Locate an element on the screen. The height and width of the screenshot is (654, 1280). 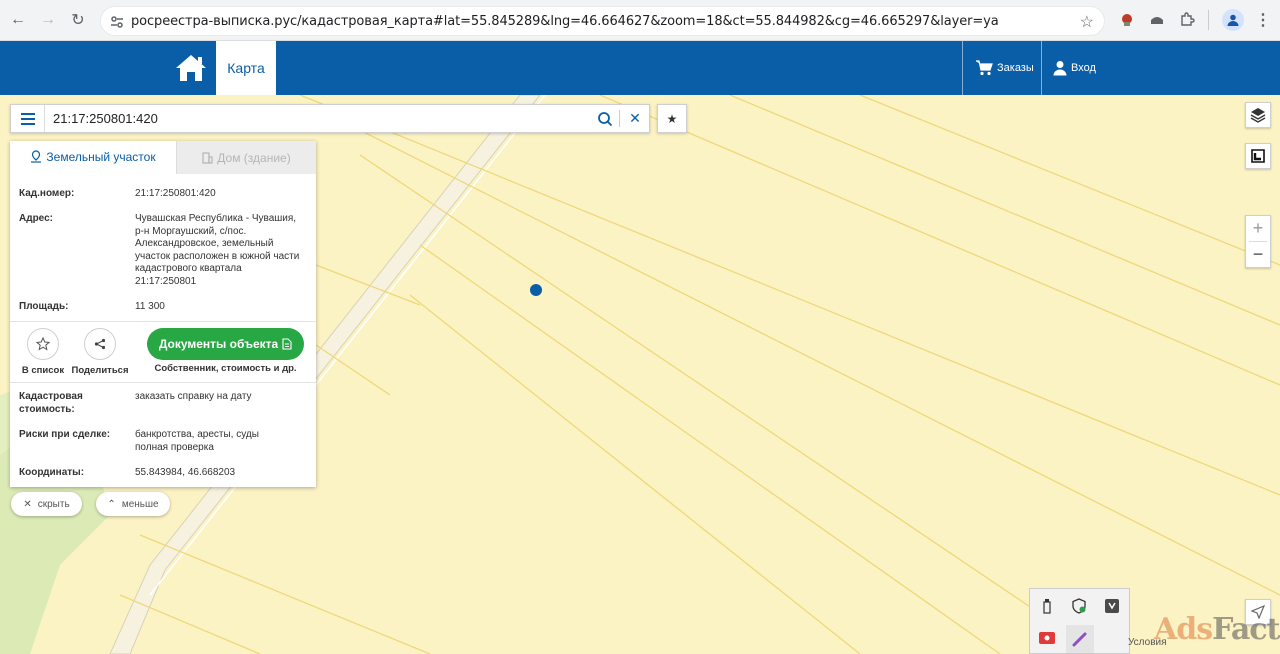
puzzle-icon is located at coordinates (1187, 20).